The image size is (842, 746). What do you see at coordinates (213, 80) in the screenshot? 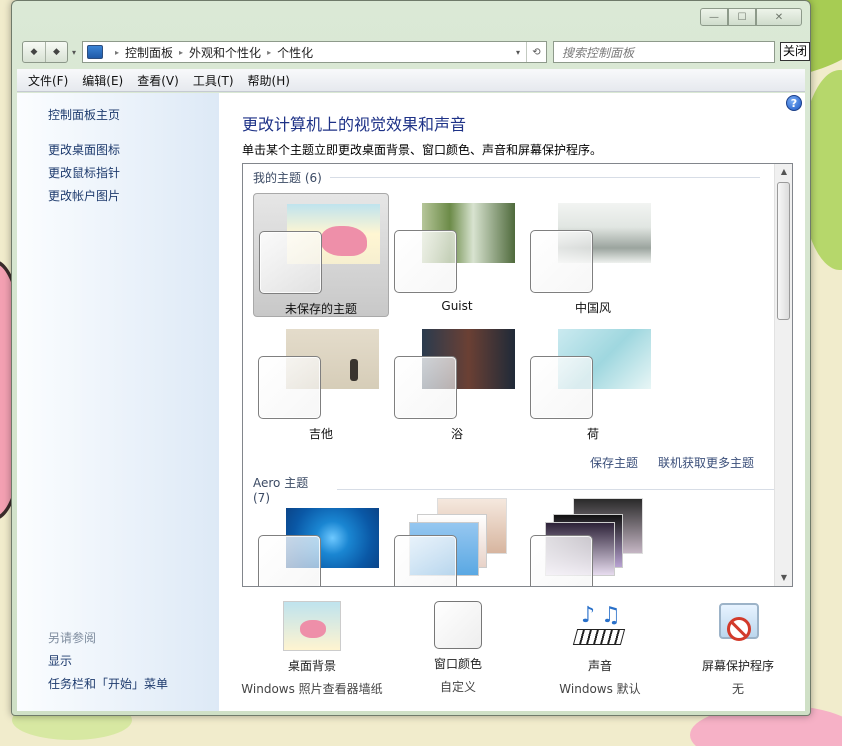
I see `menu-tools: 工具(T)` at bounding box center [213, 80].